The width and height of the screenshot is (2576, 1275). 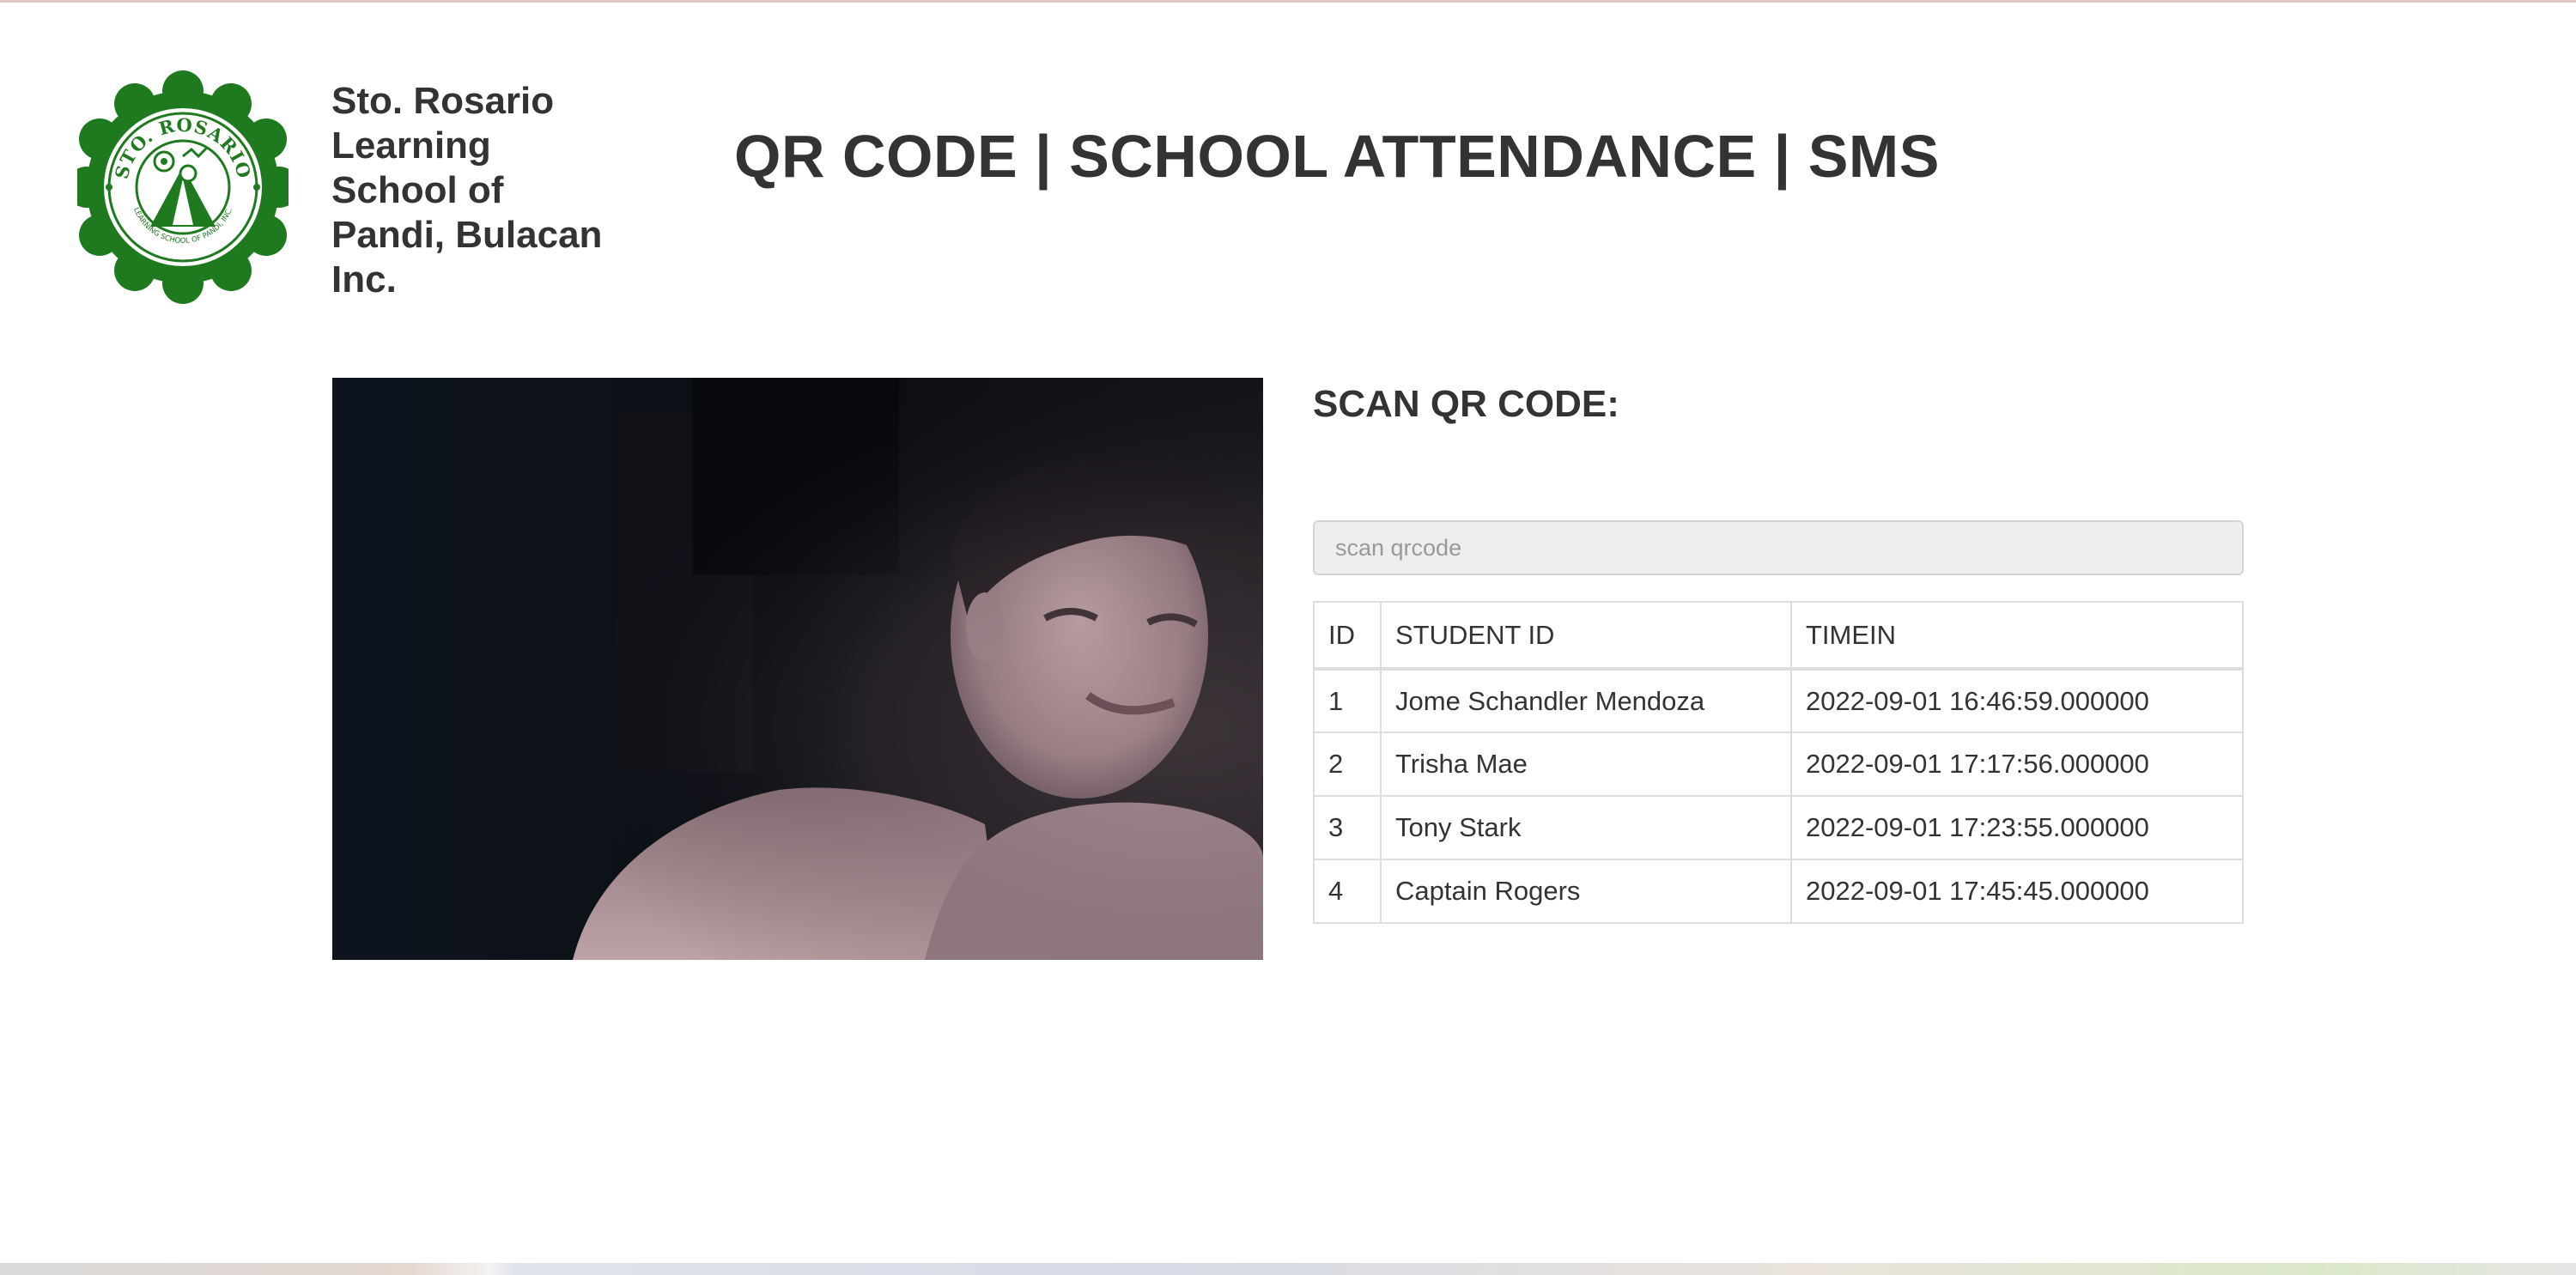 What do you see at coordinates (2017, 764) in the screenshot?
I see `cell-timein: 2022-09-01 17:17:56.000000` at bounding box center [2017, 764].